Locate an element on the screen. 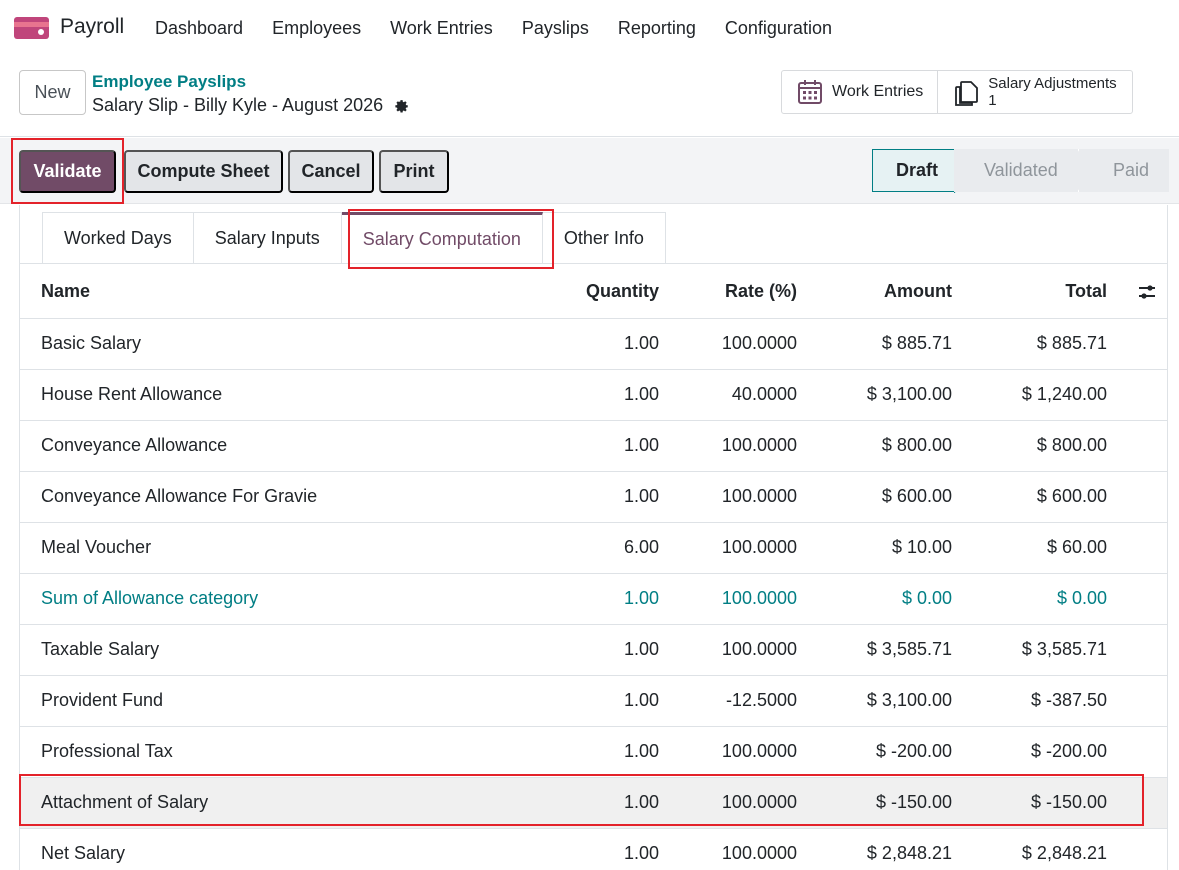 The image size is (1179, 870). cell-total: $ 885.71 is located at coordinates (1039, 344).